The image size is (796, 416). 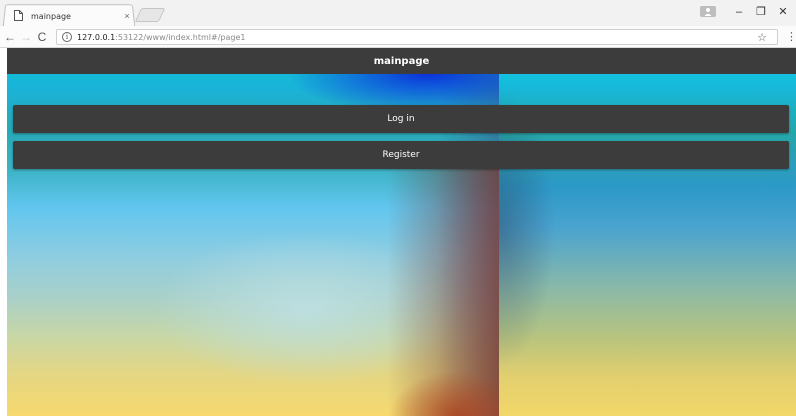 What do you see at coordinates (26, 37) in the screenshot?
I see `forward-arrow-icon: →` at bounding box center [26, 37].